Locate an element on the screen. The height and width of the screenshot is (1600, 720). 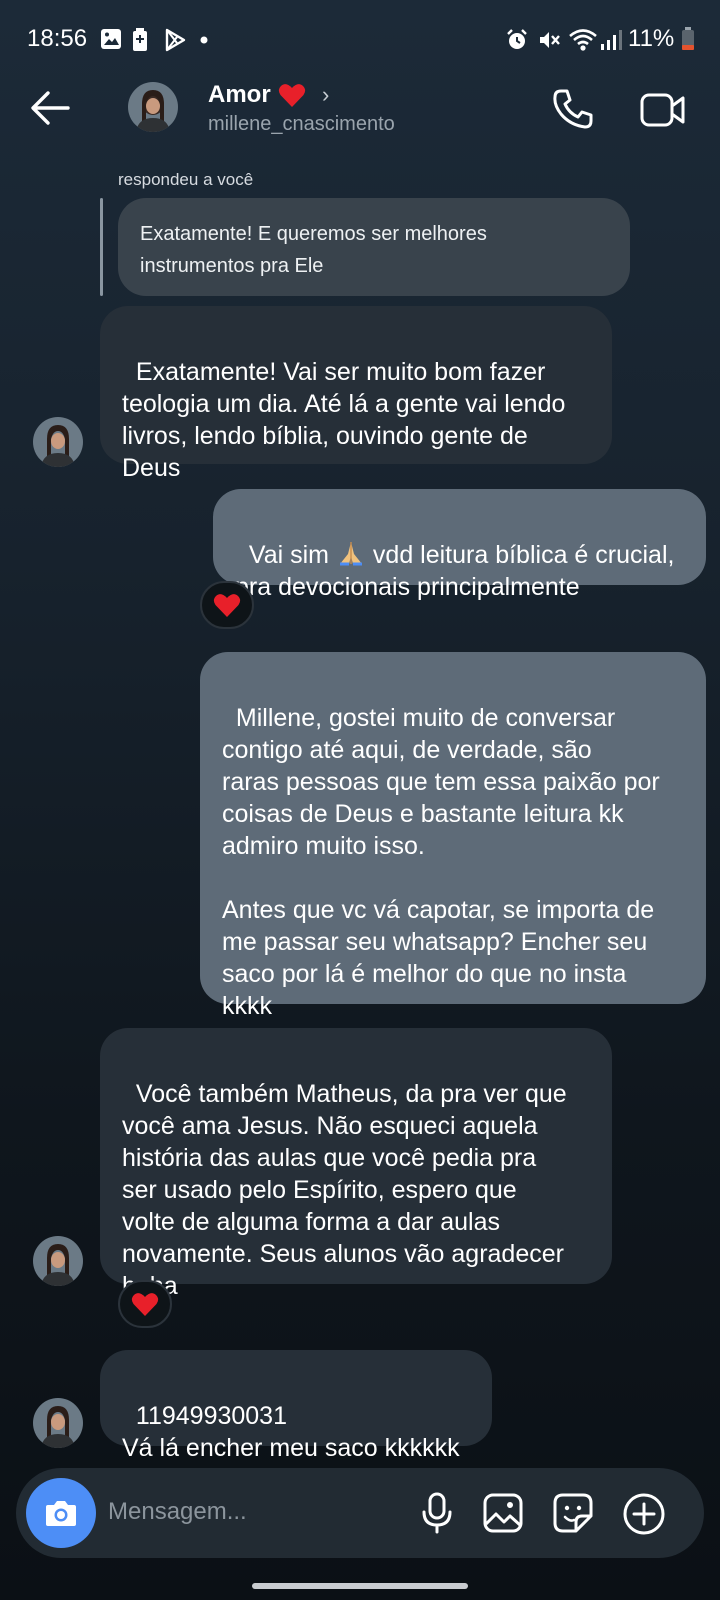
message-composer is located at coordinates (360, 1513).